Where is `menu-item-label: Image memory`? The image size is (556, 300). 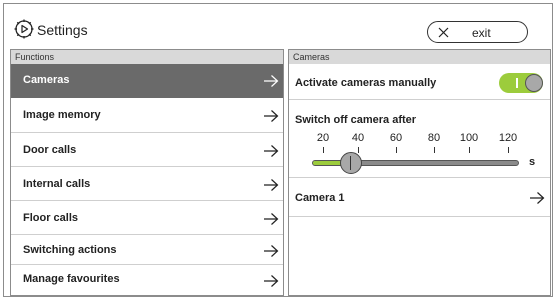 menu-item-label: Image memory is located at coordinates (62, 115).